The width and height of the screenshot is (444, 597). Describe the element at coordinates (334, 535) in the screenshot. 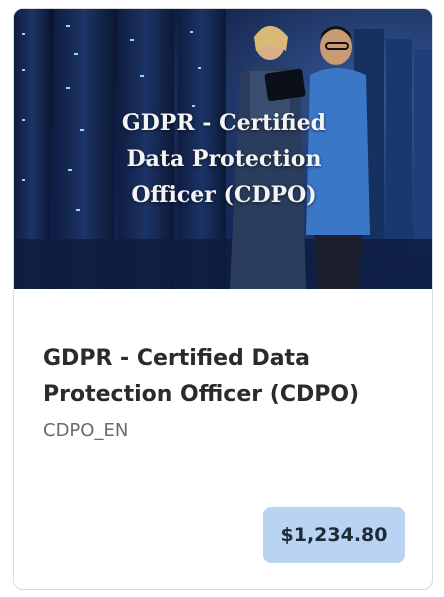

I see `price-button: $1,234.80` at that location.